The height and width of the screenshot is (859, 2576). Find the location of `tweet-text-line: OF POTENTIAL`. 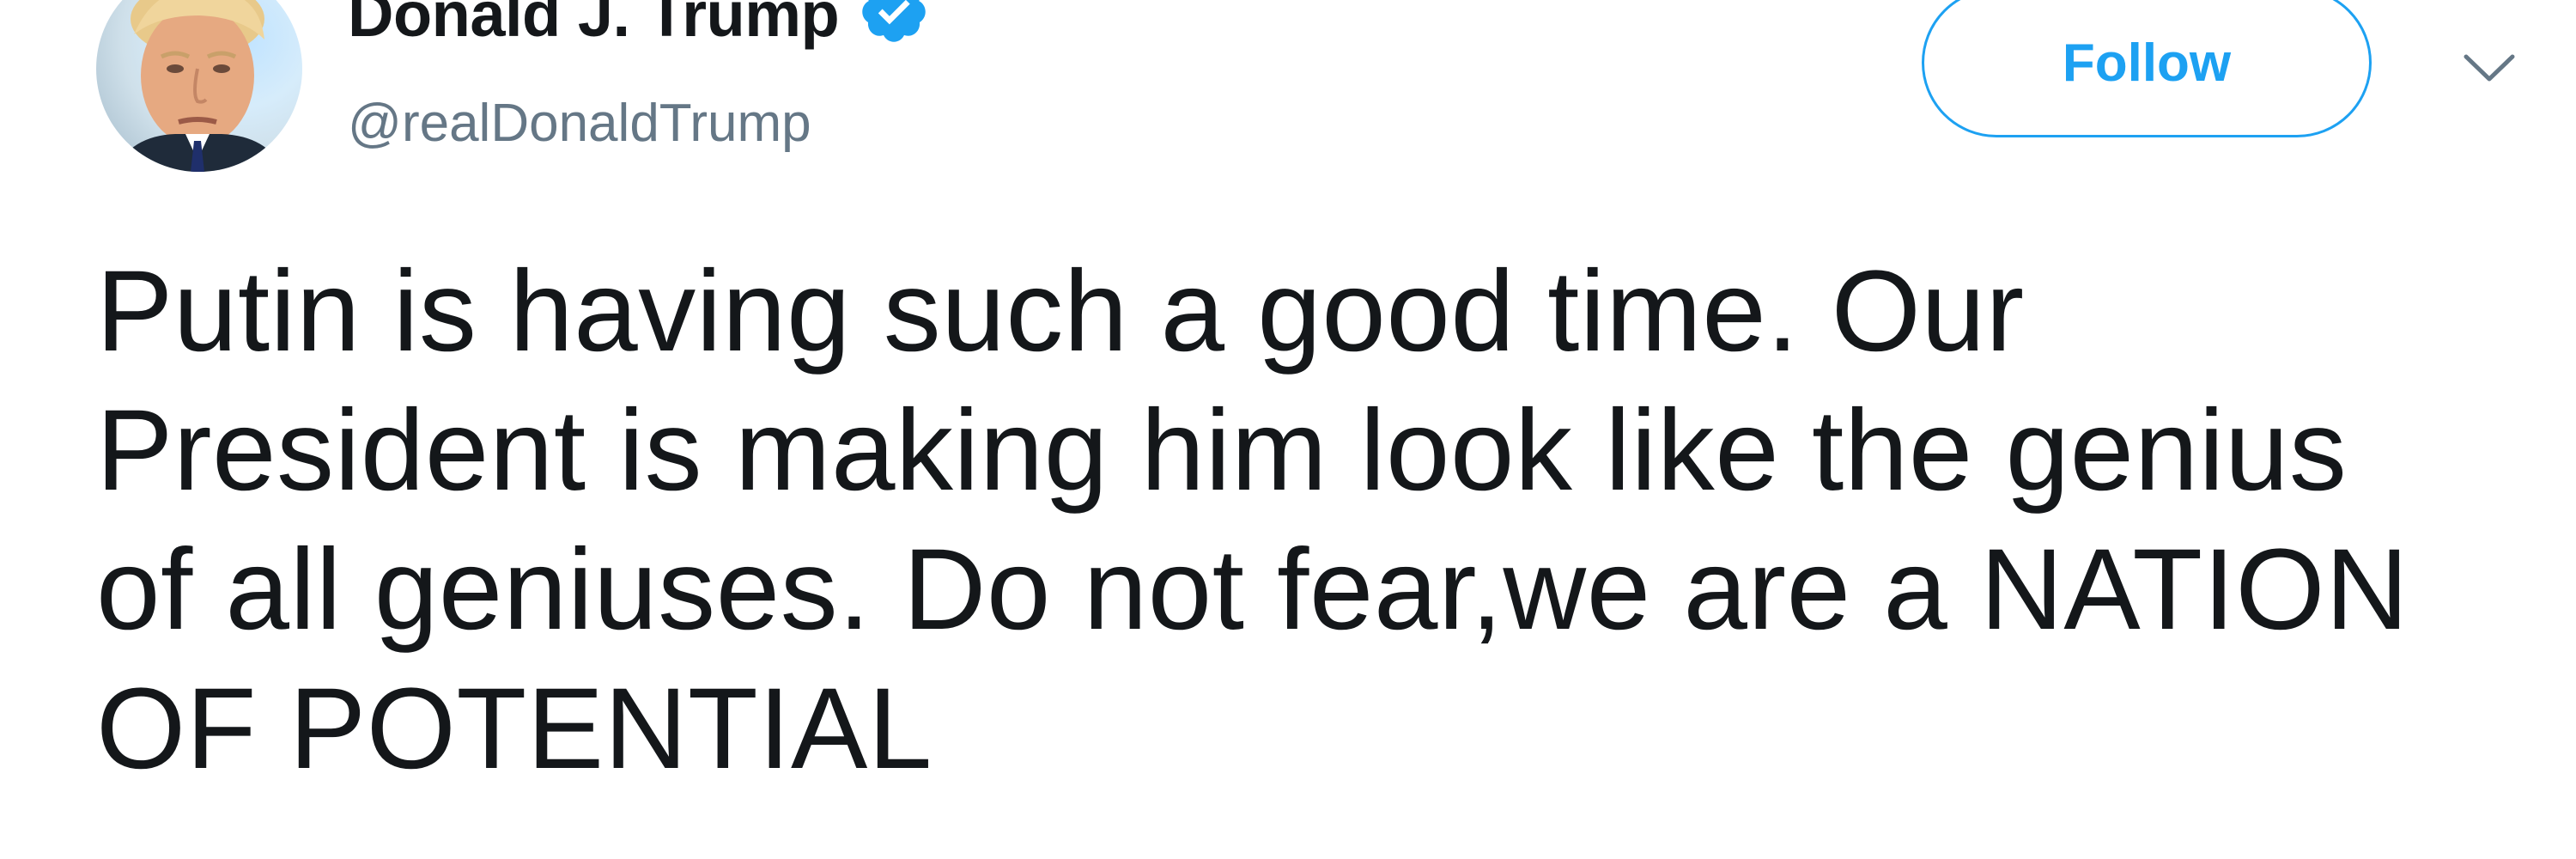

tweet-text-line: OF POTENTIAL is located at coordinates (514, 729).